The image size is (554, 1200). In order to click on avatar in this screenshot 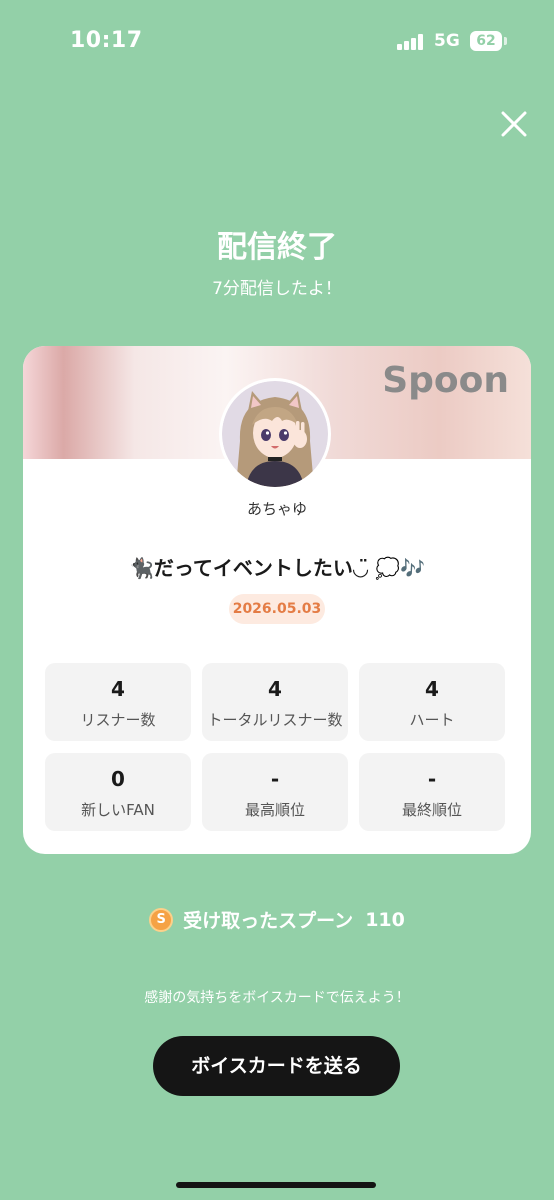, I will do `click(275, 434)`.